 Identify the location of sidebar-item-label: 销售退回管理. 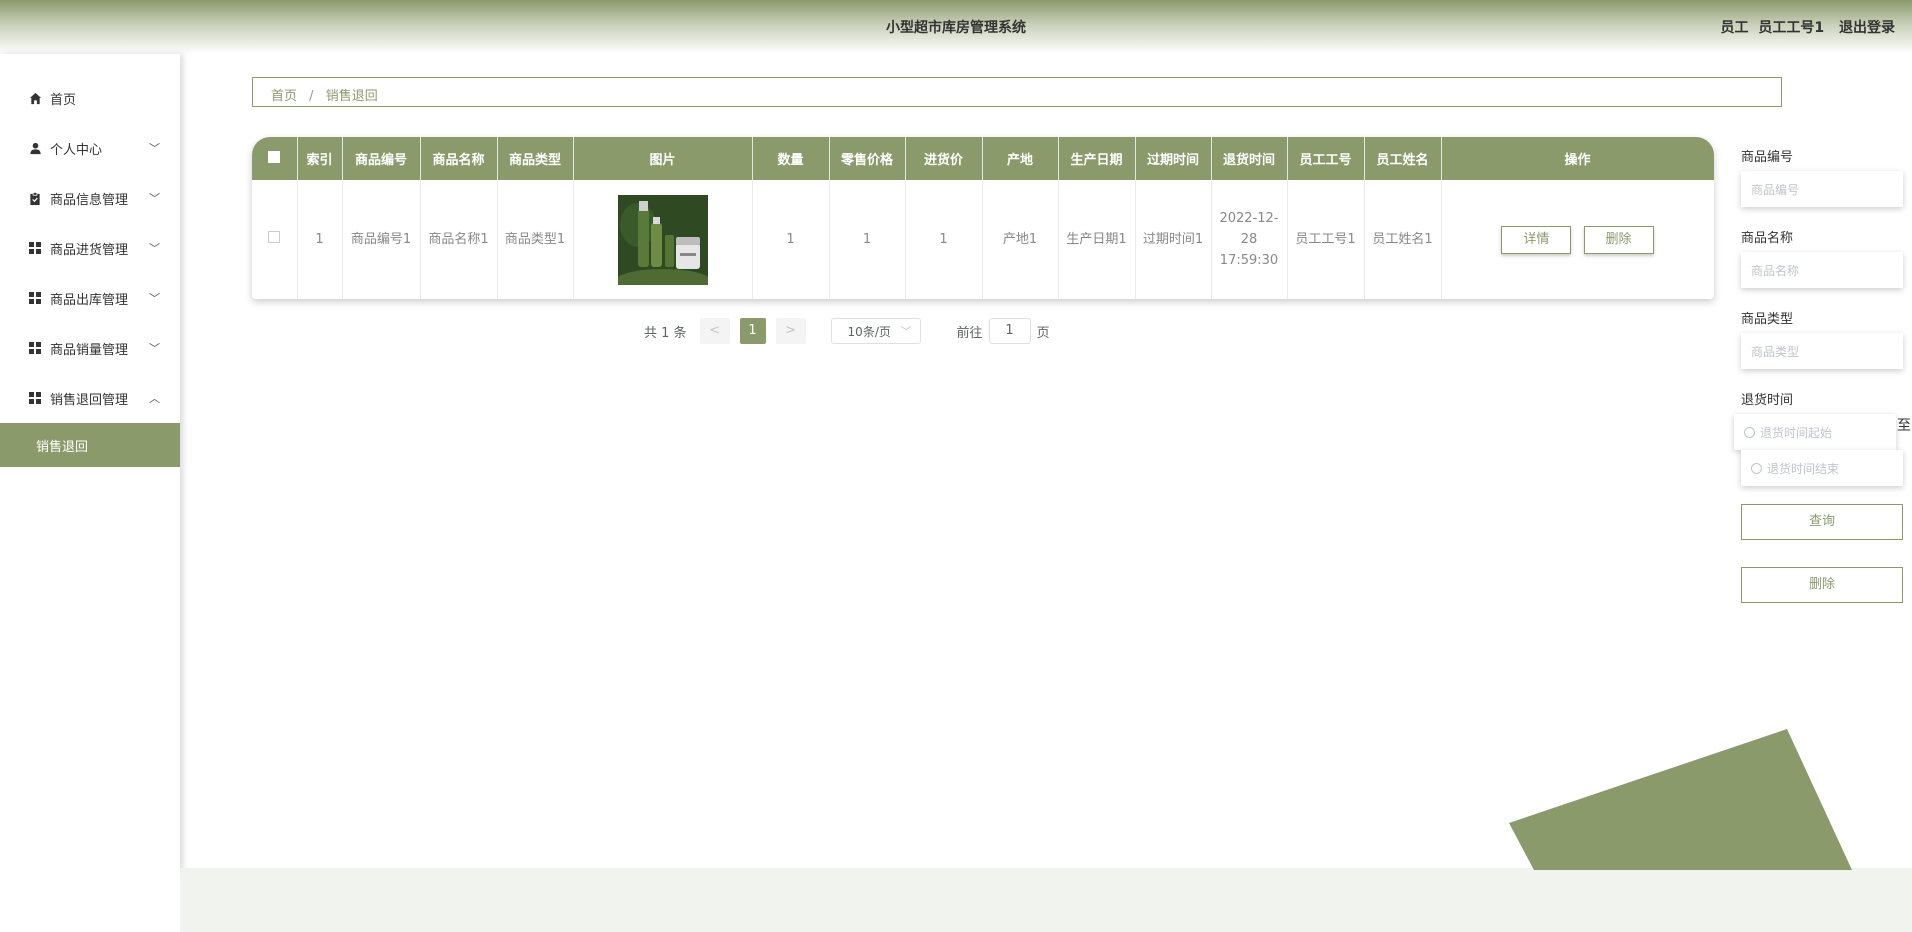
(89, 400).